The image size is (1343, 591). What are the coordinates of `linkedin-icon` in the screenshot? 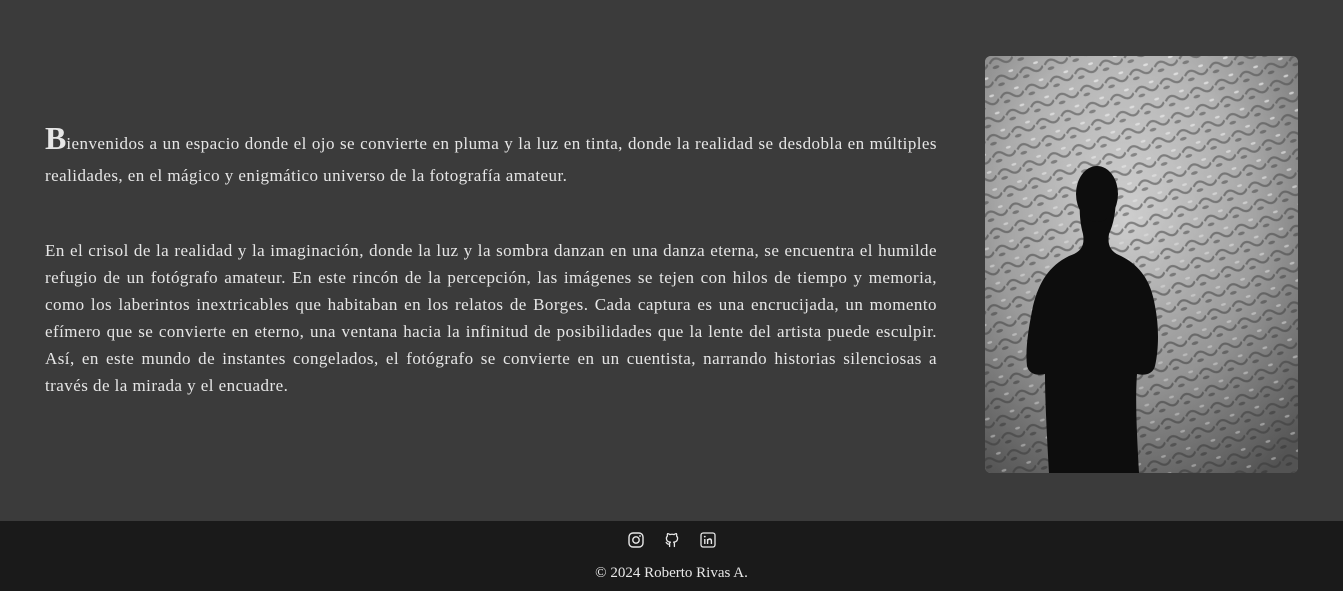 It's located at (707, 540).